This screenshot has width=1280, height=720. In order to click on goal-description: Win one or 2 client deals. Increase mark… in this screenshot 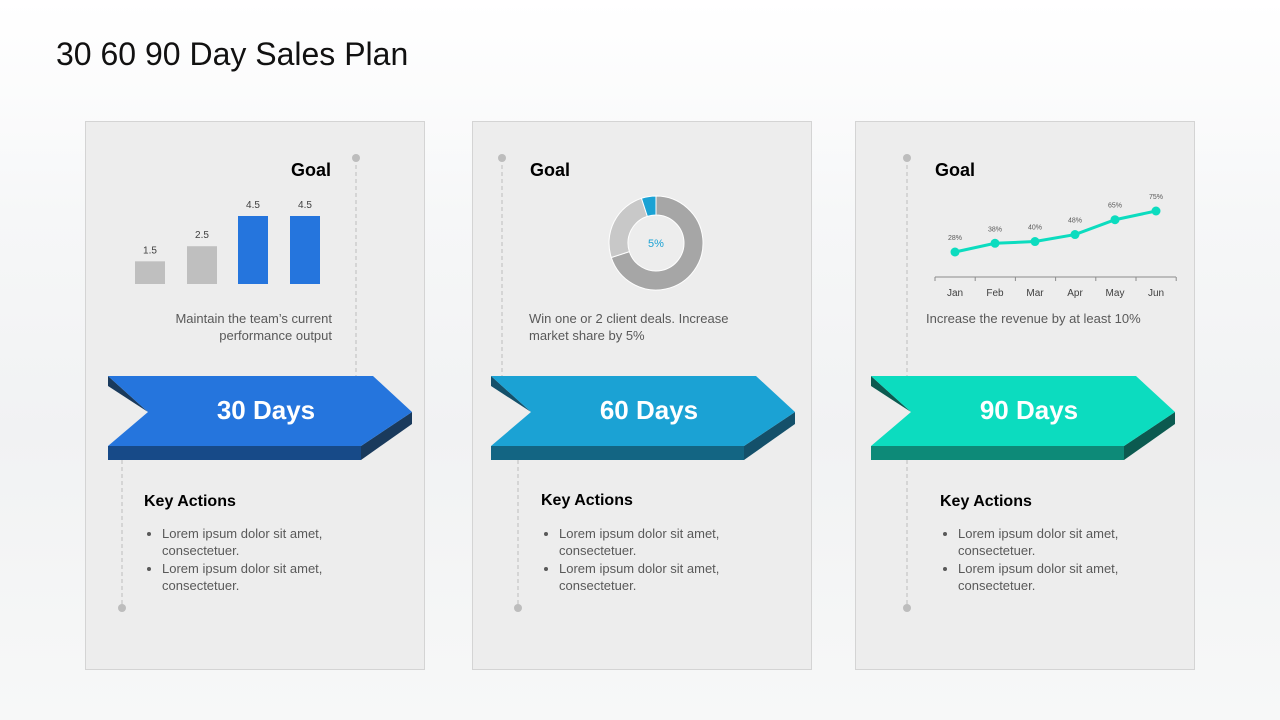, I will do `click(629, 327)`.